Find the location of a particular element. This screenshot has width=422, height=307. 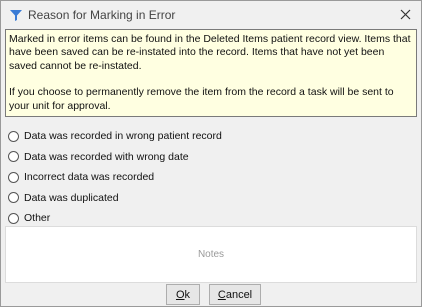

close-button is located at coordinates (405, 15).